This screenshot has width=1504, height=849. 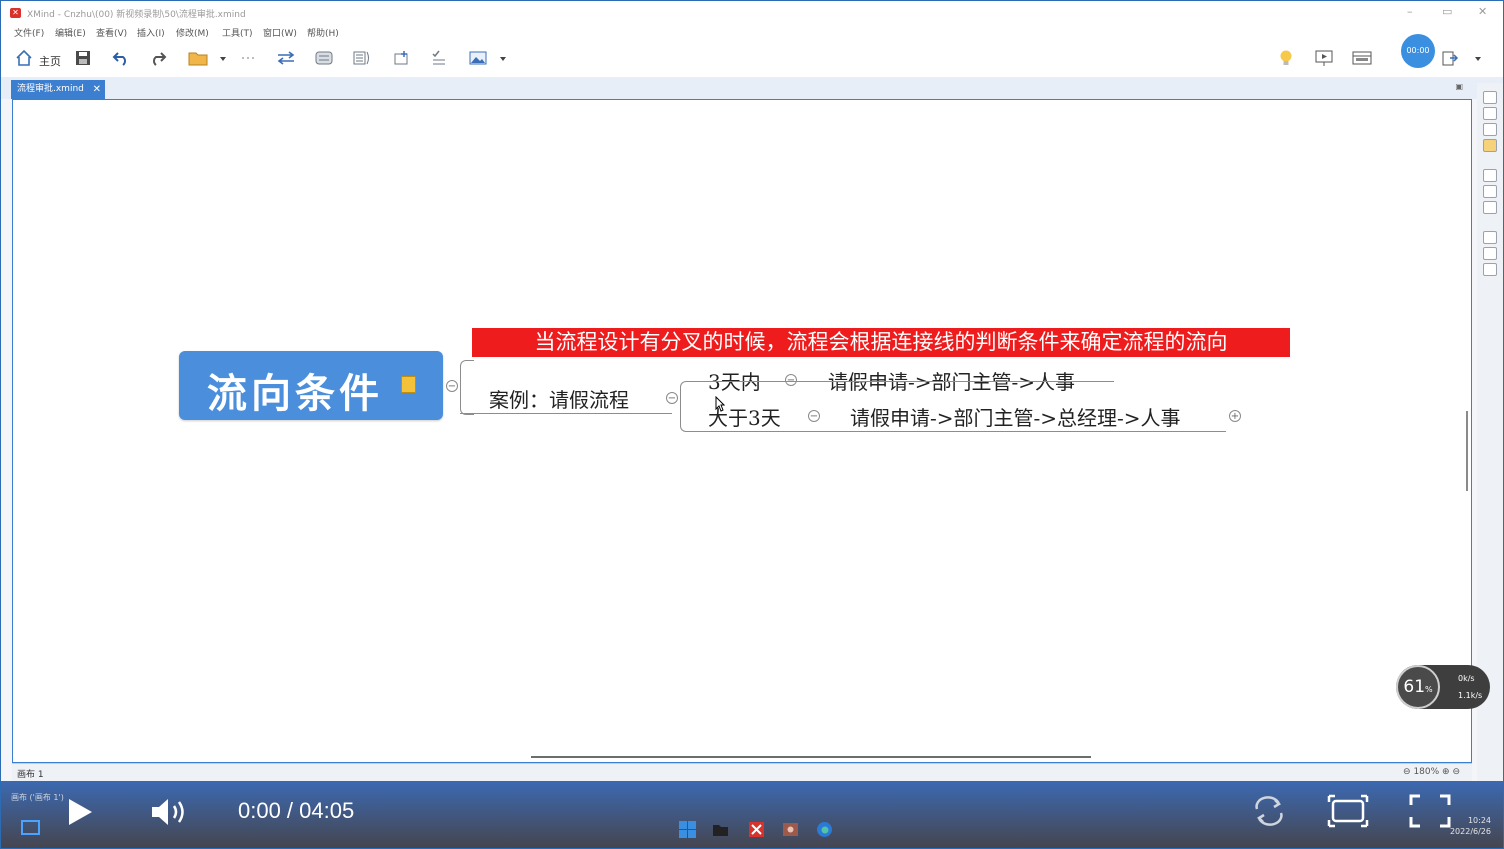 I want to click on xmind-logo-icon: ✕, so click(x=15, y=13).